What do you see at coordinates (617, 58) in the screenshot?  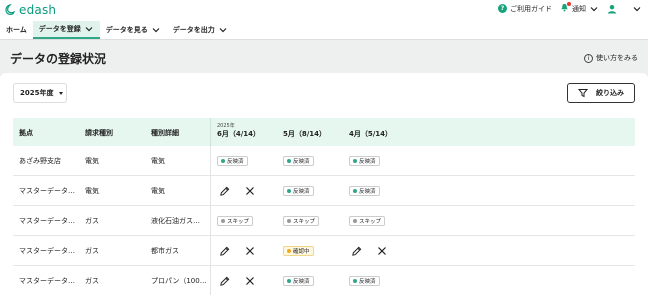 I see `howto-label: 使い方をみる` at bounding box center [617, 58].